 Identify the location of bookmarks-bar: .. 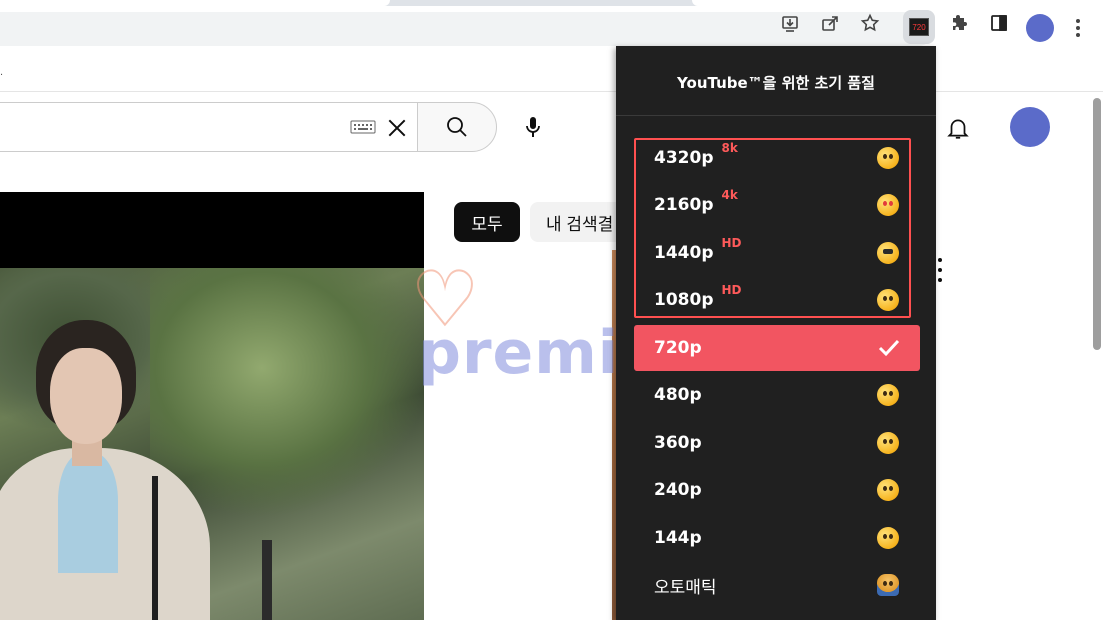
(551, 69).